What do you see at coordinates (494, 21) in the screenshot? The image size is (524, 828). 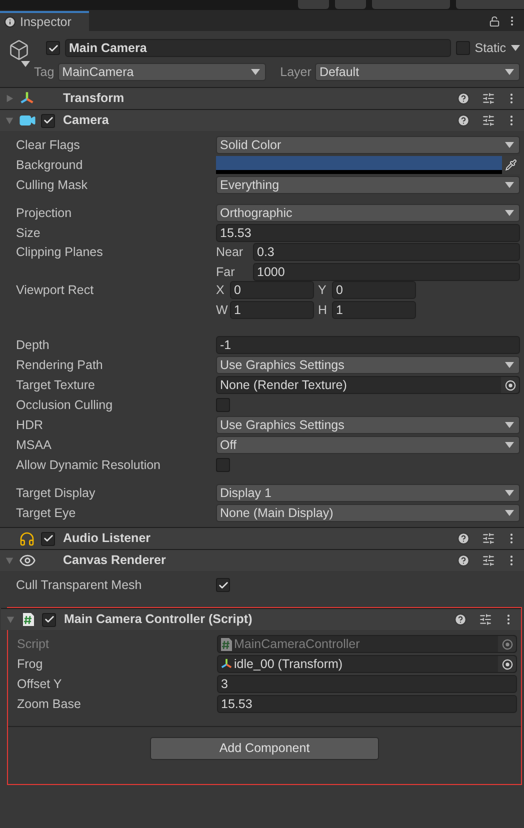 I see `lock-icon` at bounding box center [494, 21].